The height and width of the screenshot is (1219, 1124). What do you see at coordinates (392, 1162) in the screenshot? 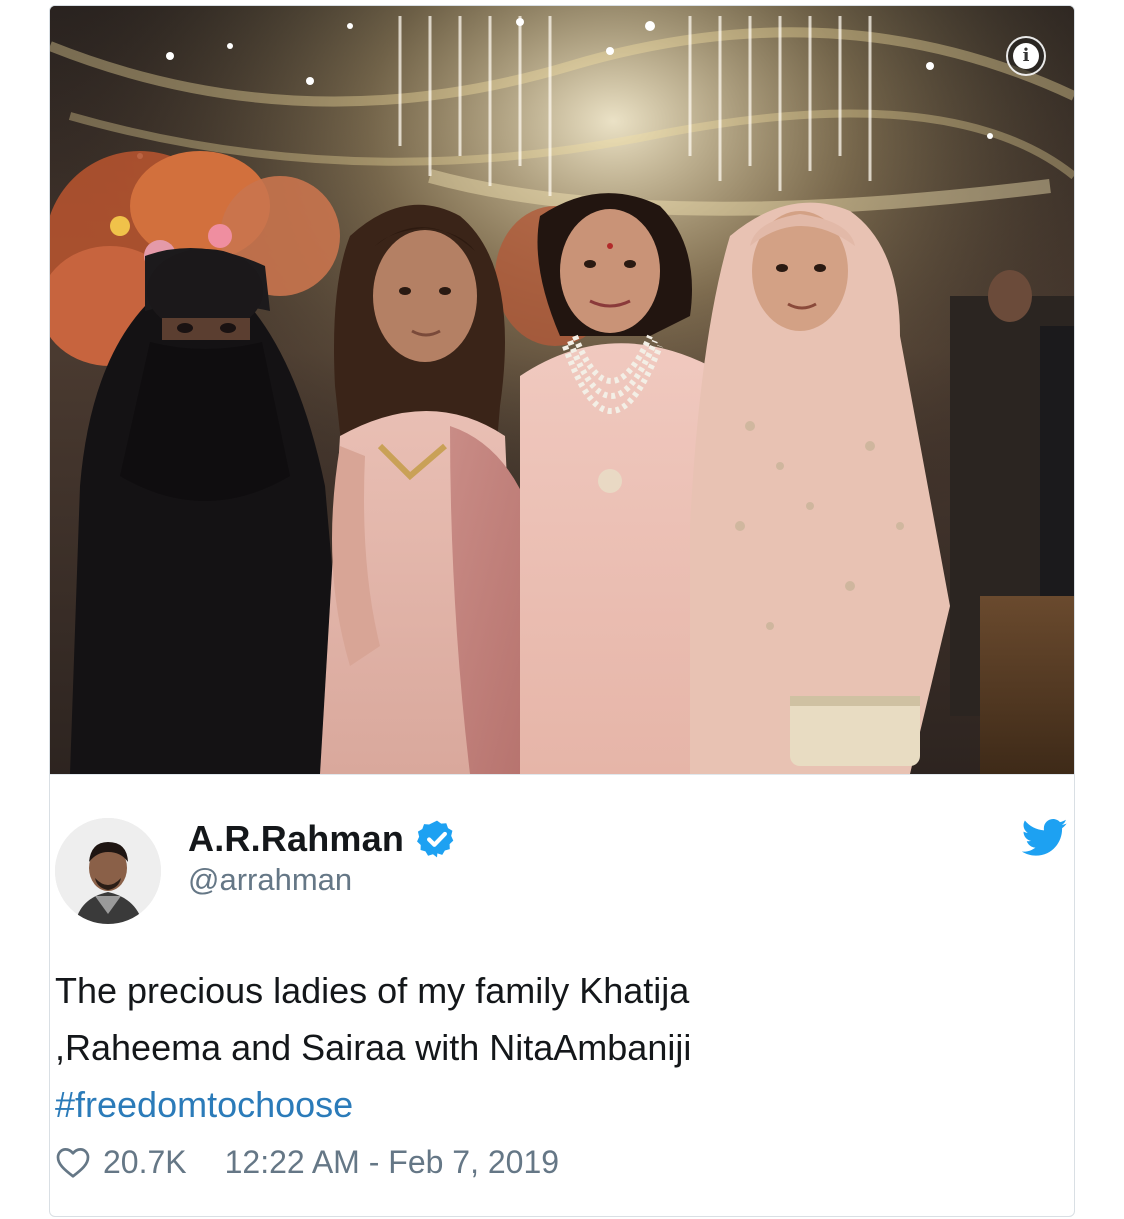
I see `tweet-timestamp: 12:22 AM - Feb 7, 2019` at bounding box center [392, 1162].